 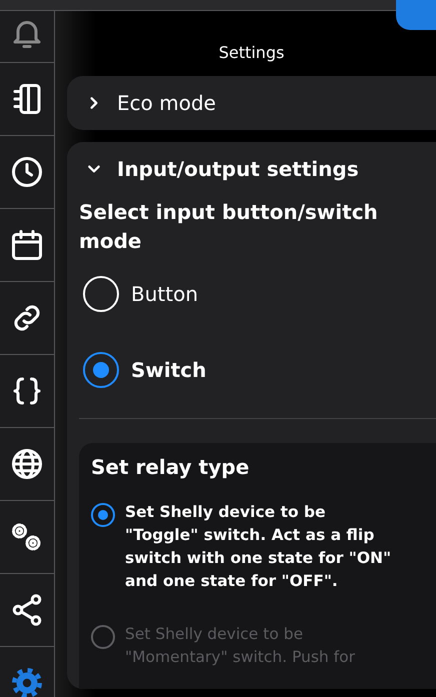 I want to click on radio-option: Switch, so click(x=257, y=370).